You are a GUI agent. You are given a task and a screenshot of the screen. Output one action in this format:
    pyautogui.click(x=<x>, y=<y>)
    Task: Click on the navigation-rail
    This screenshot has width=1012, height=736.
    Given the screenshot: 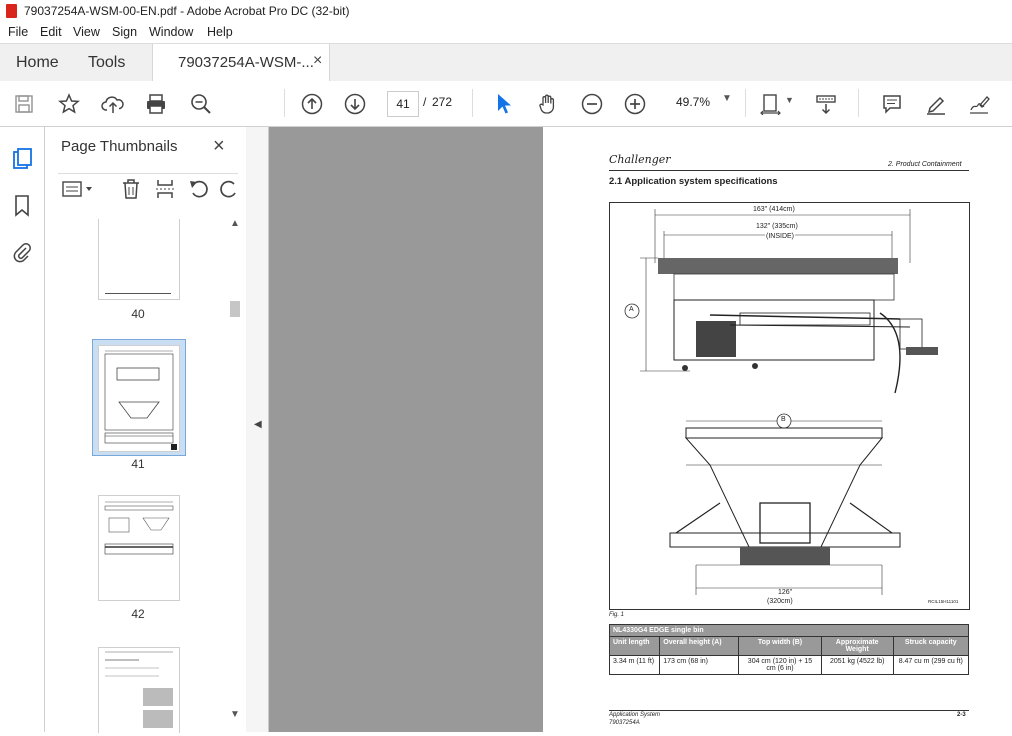 What is the action you would take?
    pyautogui.click(x=22, y=429)
    